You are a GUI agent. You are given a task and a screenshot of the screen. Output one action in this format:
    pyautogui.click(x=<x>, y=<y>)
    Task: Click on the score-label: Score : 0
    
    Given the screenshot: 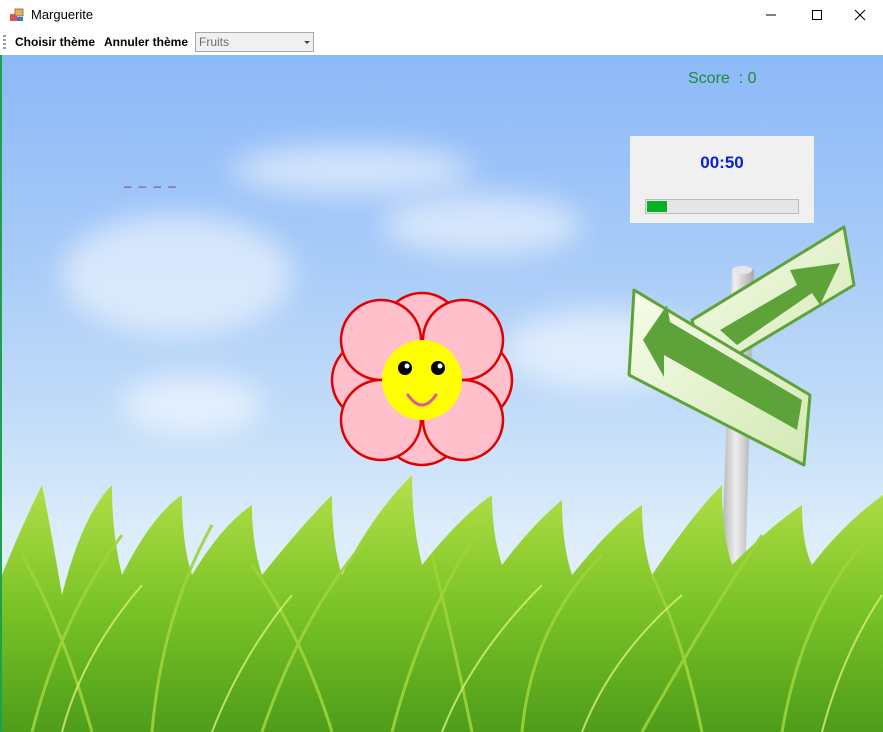 What is the action you would take?
    pyautogui.click(x=722, y=78)
    